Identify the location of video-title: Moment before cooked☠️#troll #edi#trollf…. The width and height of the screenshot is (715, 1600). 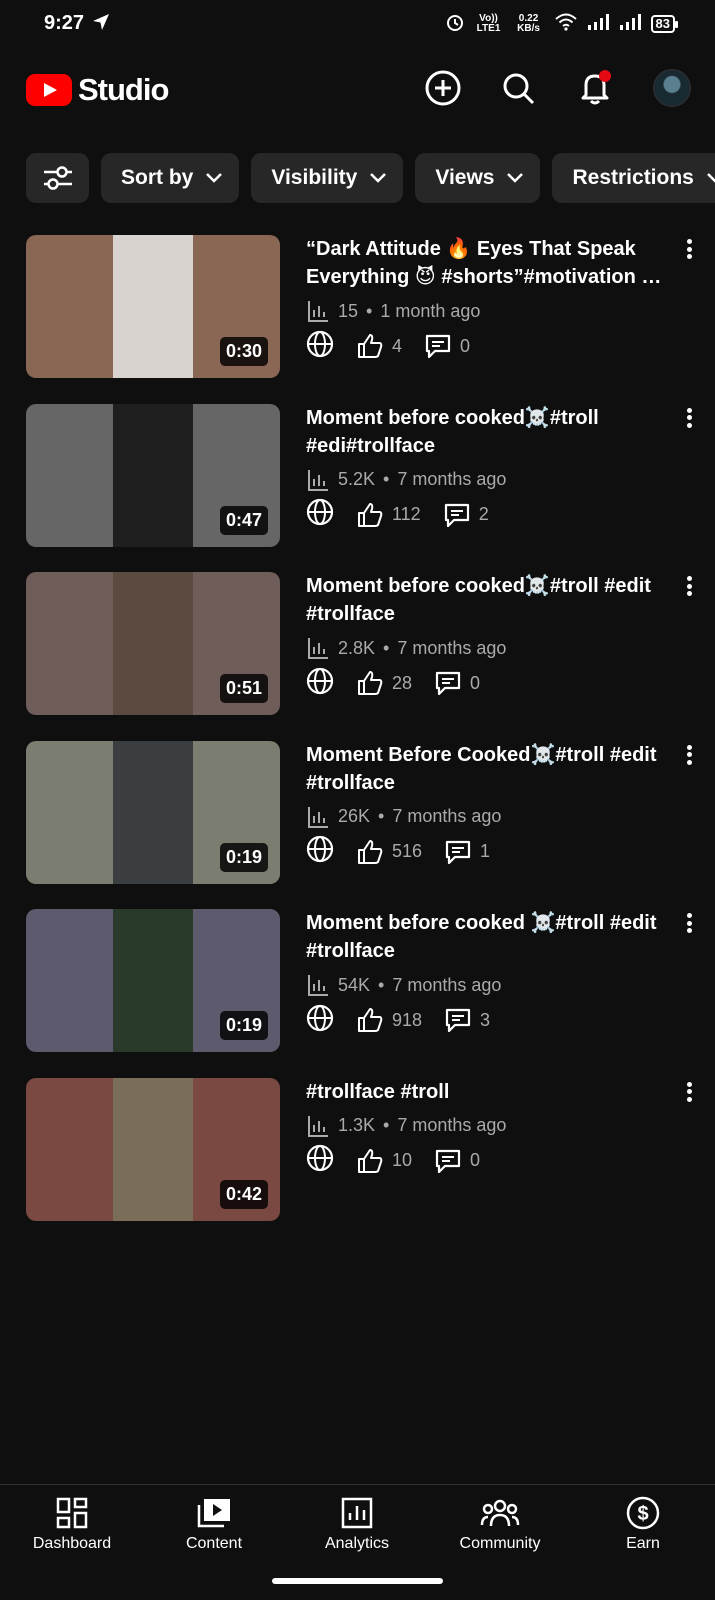
(486, 432).